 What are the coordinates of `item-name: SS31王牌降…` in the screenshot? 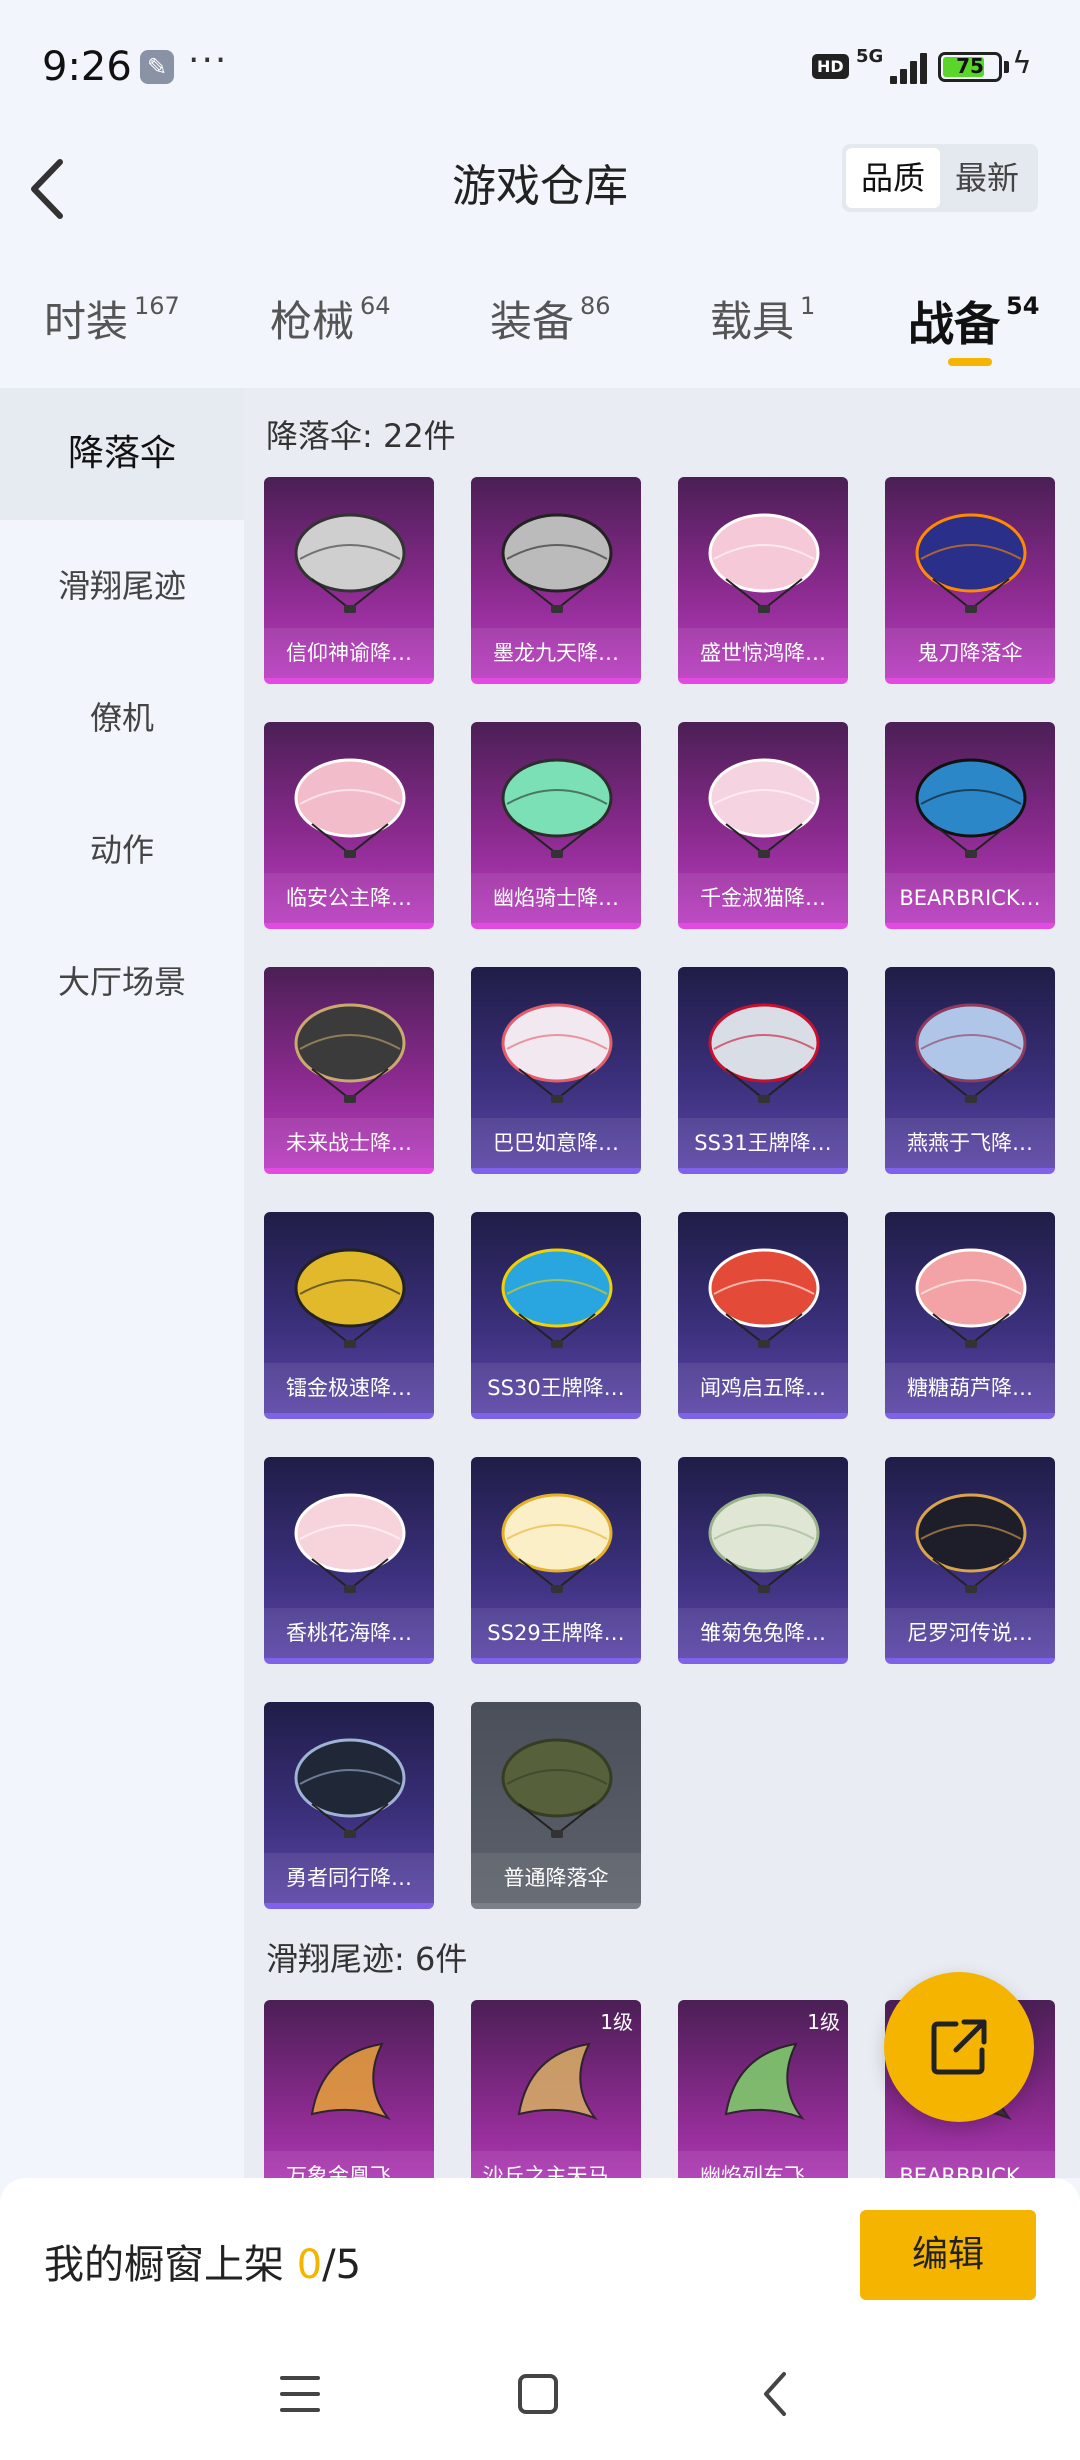 It's located at (763, 1143).